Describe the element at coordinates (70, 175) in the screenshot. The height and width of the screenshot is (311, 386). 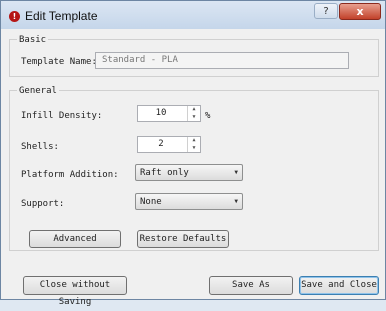
I see `platform-addition-label: Platform Addition:` at that location.